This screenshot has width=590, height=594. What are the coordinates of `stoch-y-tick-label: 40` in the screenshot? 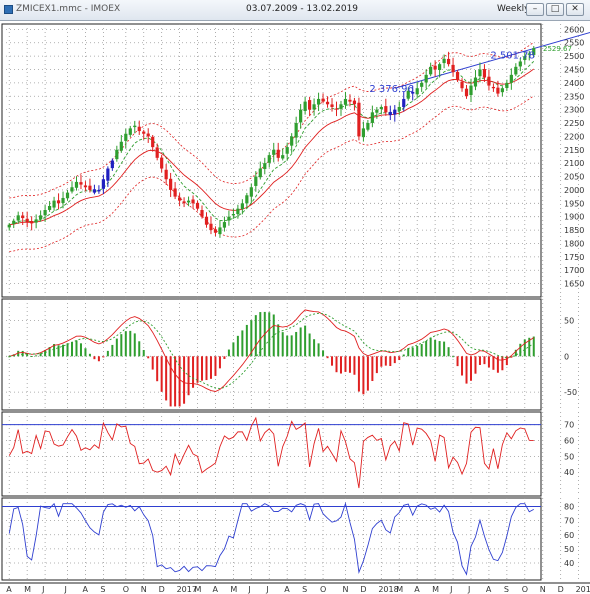 It's located at (569, 563).